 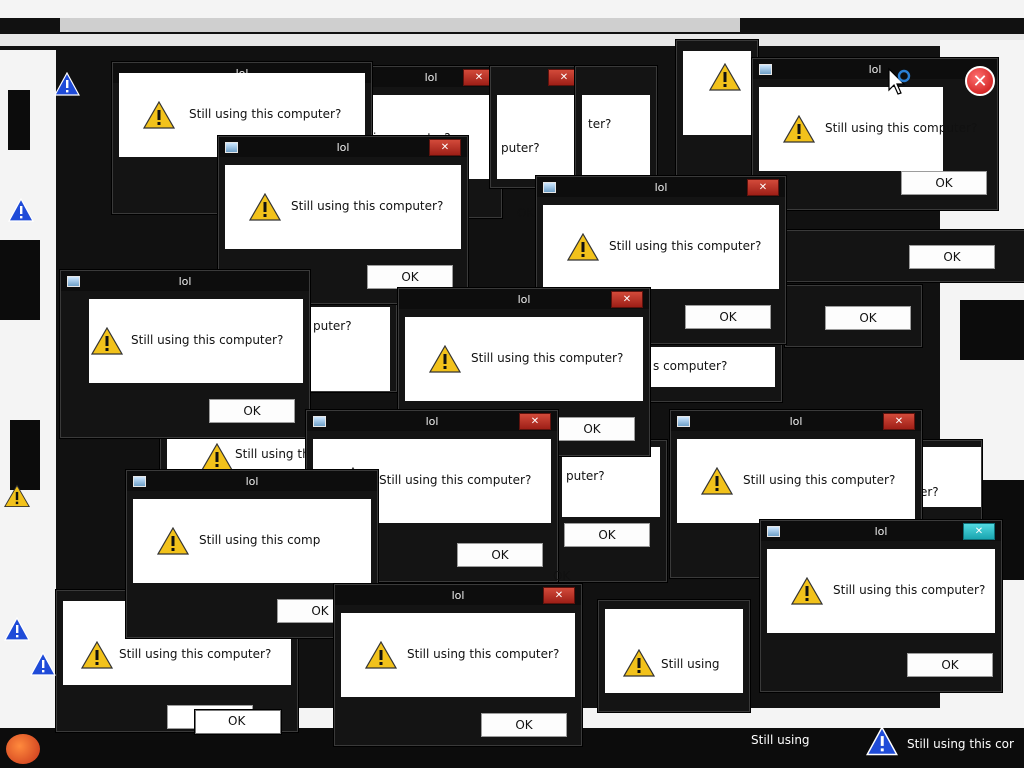 What do you see at coordinates (902, 256) in the screenshot?
I see `dialog-window: OK` at bounding box center [902, 256].